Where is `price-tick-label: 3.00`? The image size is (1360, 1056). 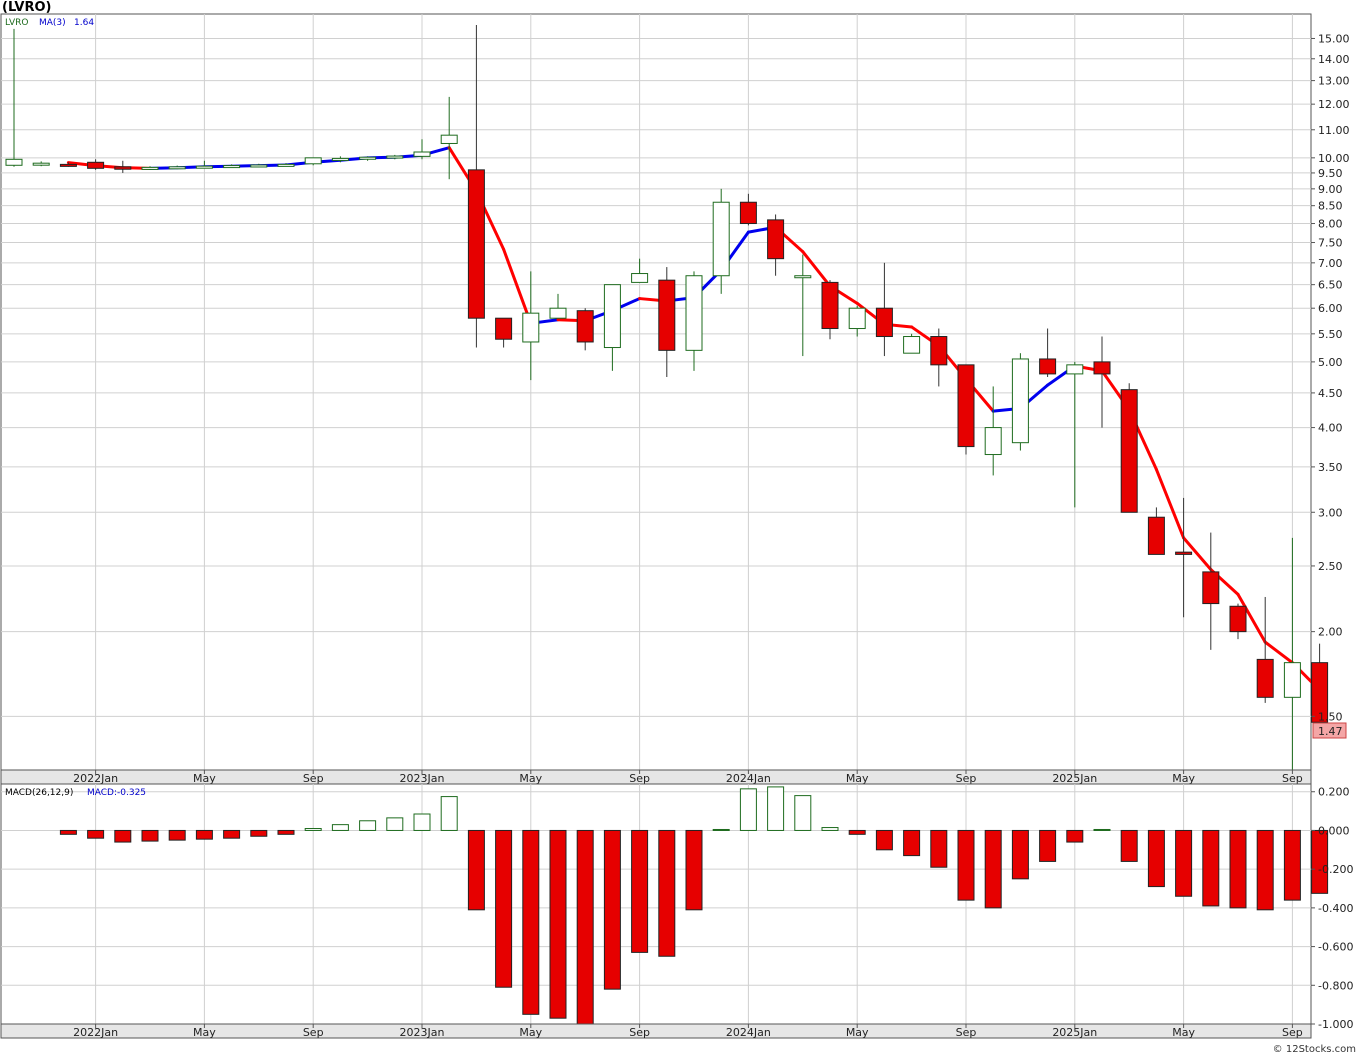
price-tick-label: 3.00 is located at coordinates (1330, 512).